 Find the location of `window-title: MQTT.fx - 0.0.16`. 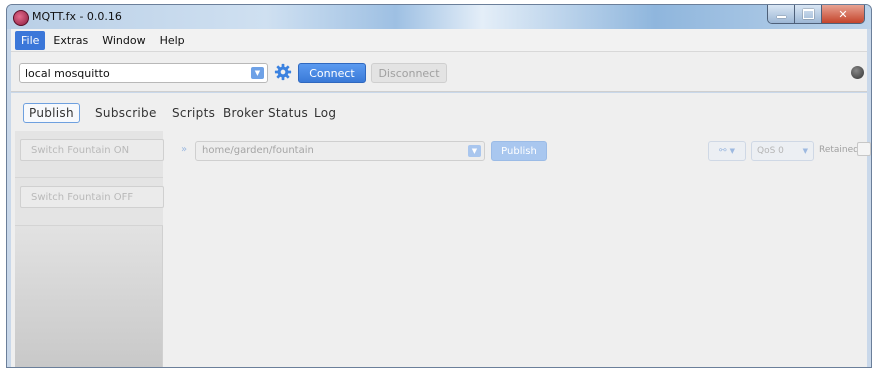

window-title: MQTT.fx - 0.0.16 is located at coordinates (77, 16).